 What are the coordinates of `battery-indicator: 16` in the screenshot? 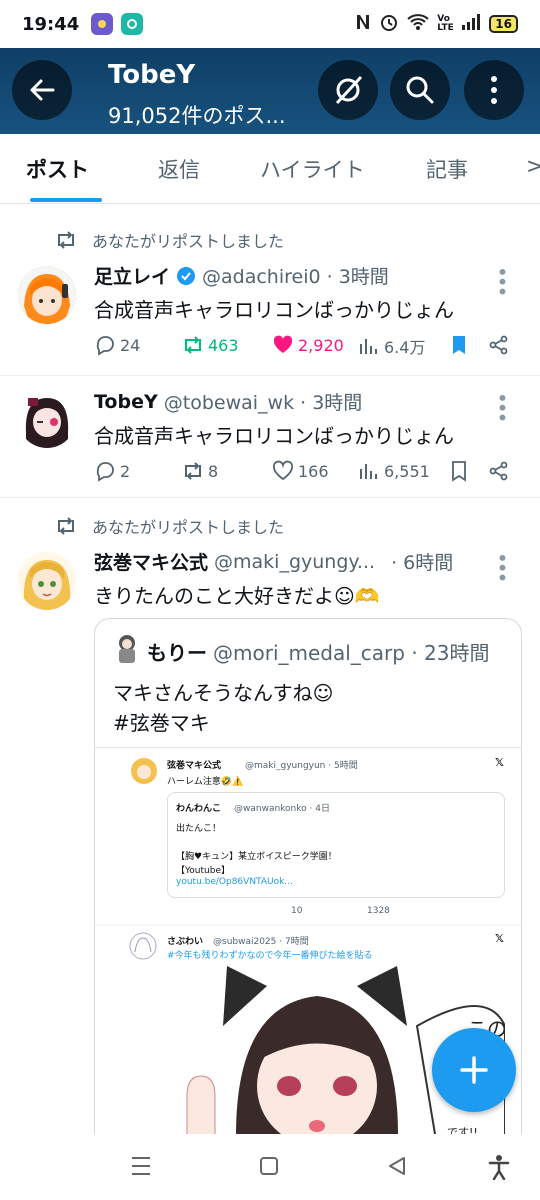 It's located at (503, 24).